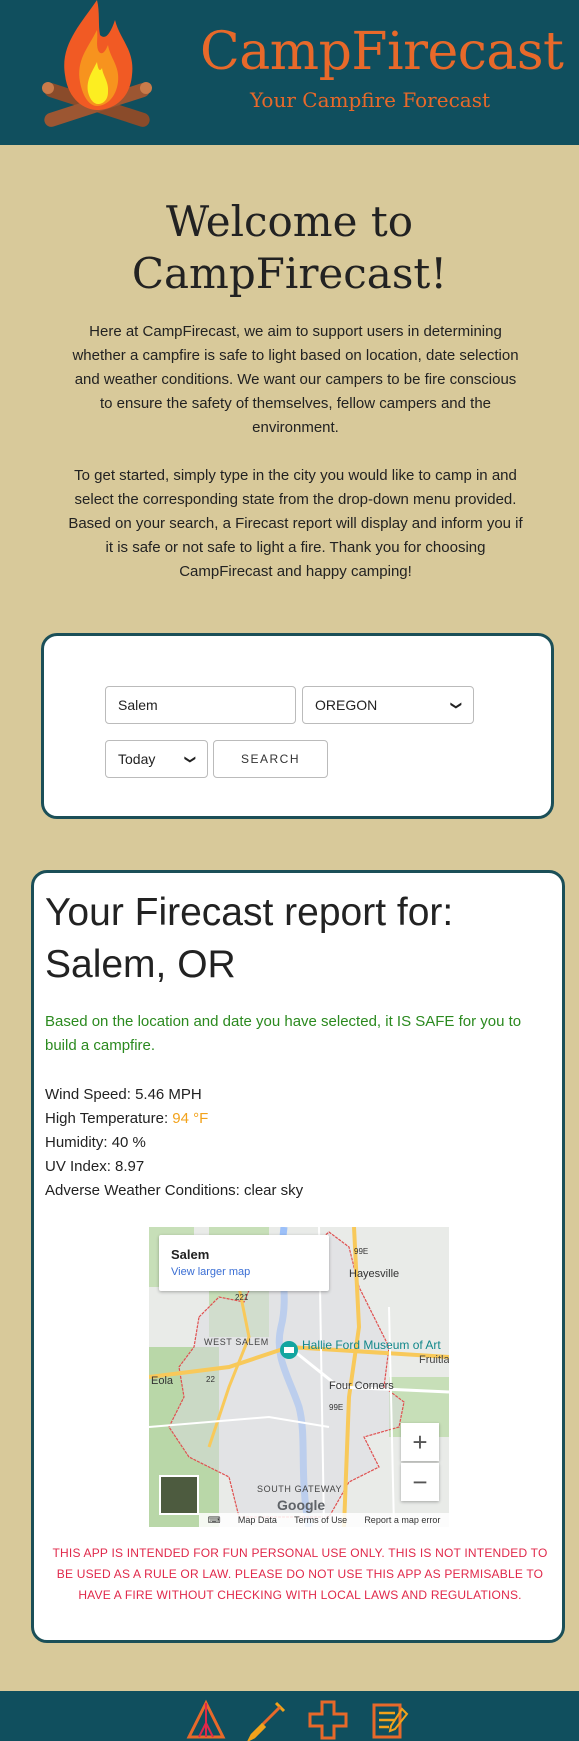  What do you see at coordinates (142, 1190) in the screenshot?
I see `weather-conditions-label: Adverse Weather Conditions:` at bounding box center [142, 1190].